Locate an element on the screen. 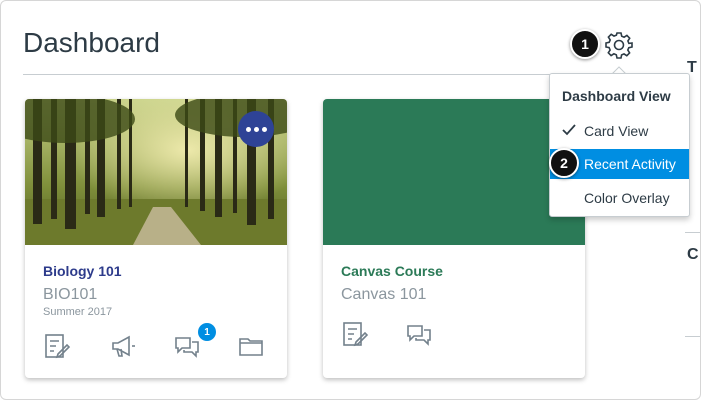 Image resolution: width=701 pixels, height=400 pixels. menu-item-label: Card View is located at coordinates (616, 131).